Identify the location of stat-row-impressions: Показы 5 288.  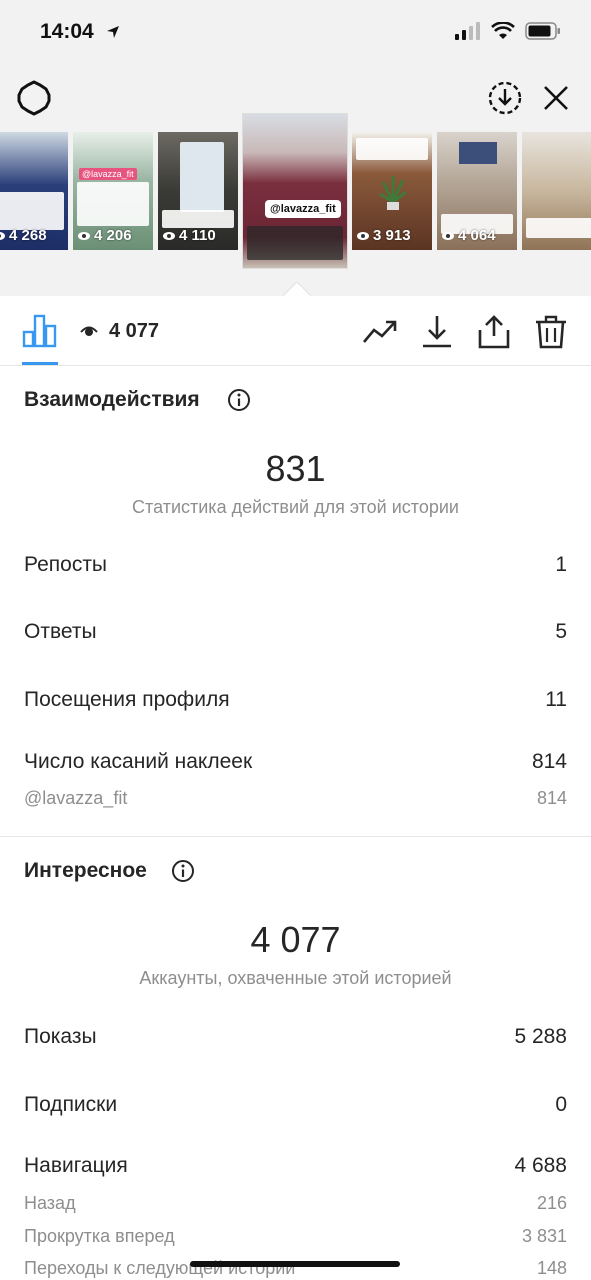
(295, 1037).